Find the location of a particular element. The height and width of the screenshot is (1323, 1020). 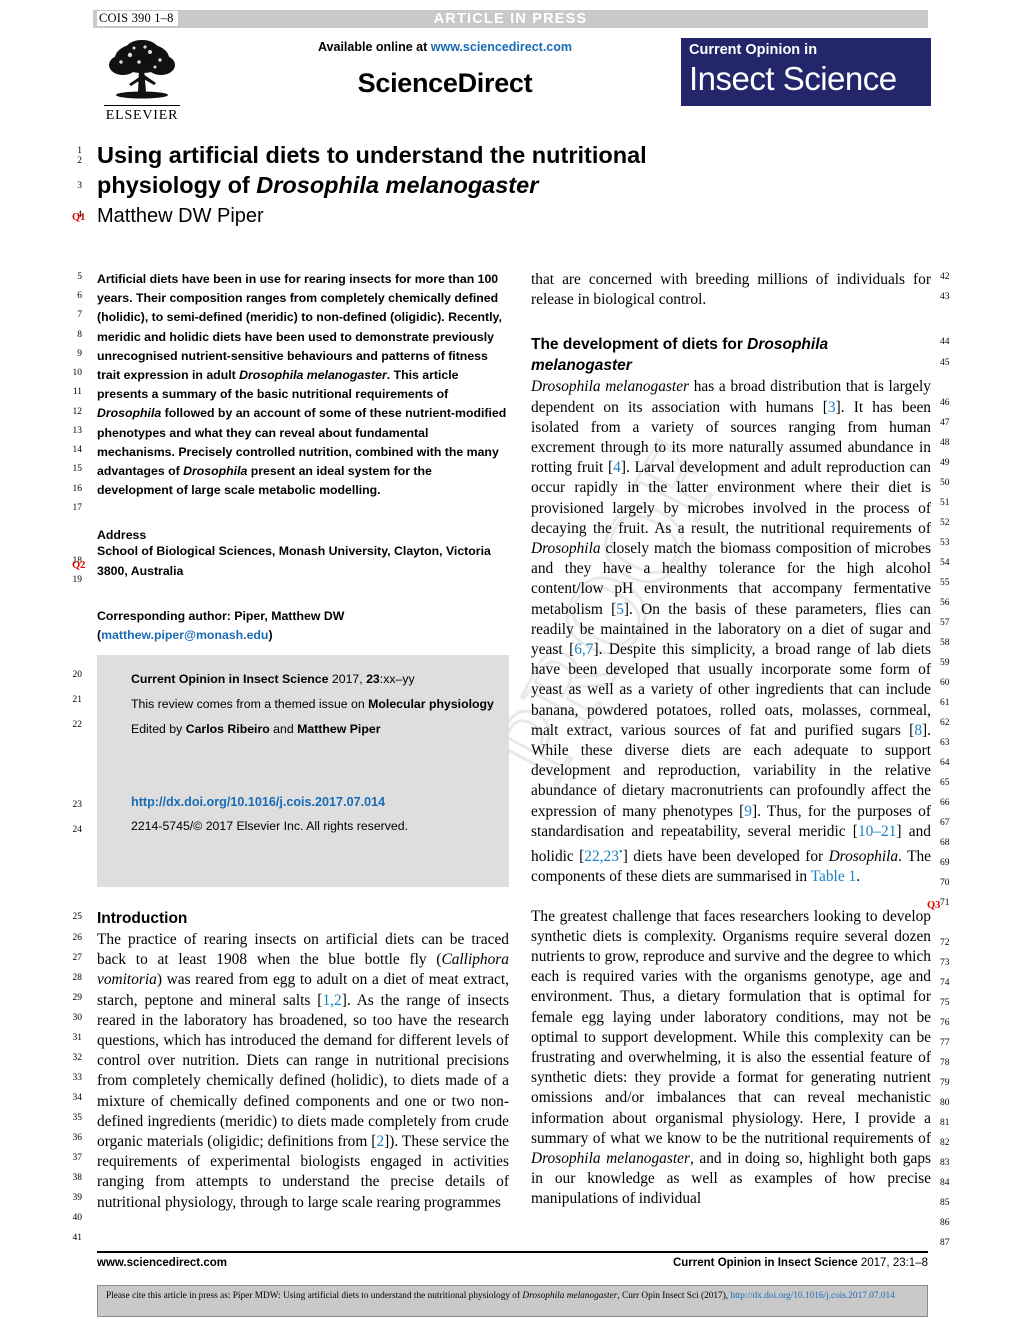

line-number-85: 85 is located at coordinates (945, 1203).